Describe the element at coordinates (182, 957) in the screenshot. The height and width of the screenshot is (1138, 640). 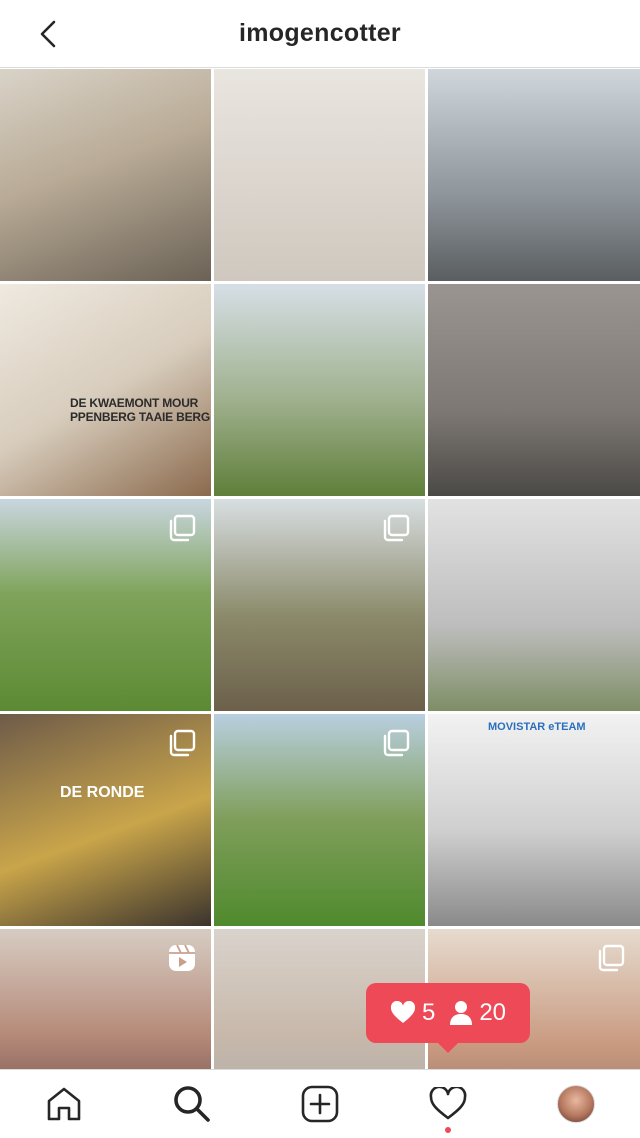
I see `reel-icon` at that location.